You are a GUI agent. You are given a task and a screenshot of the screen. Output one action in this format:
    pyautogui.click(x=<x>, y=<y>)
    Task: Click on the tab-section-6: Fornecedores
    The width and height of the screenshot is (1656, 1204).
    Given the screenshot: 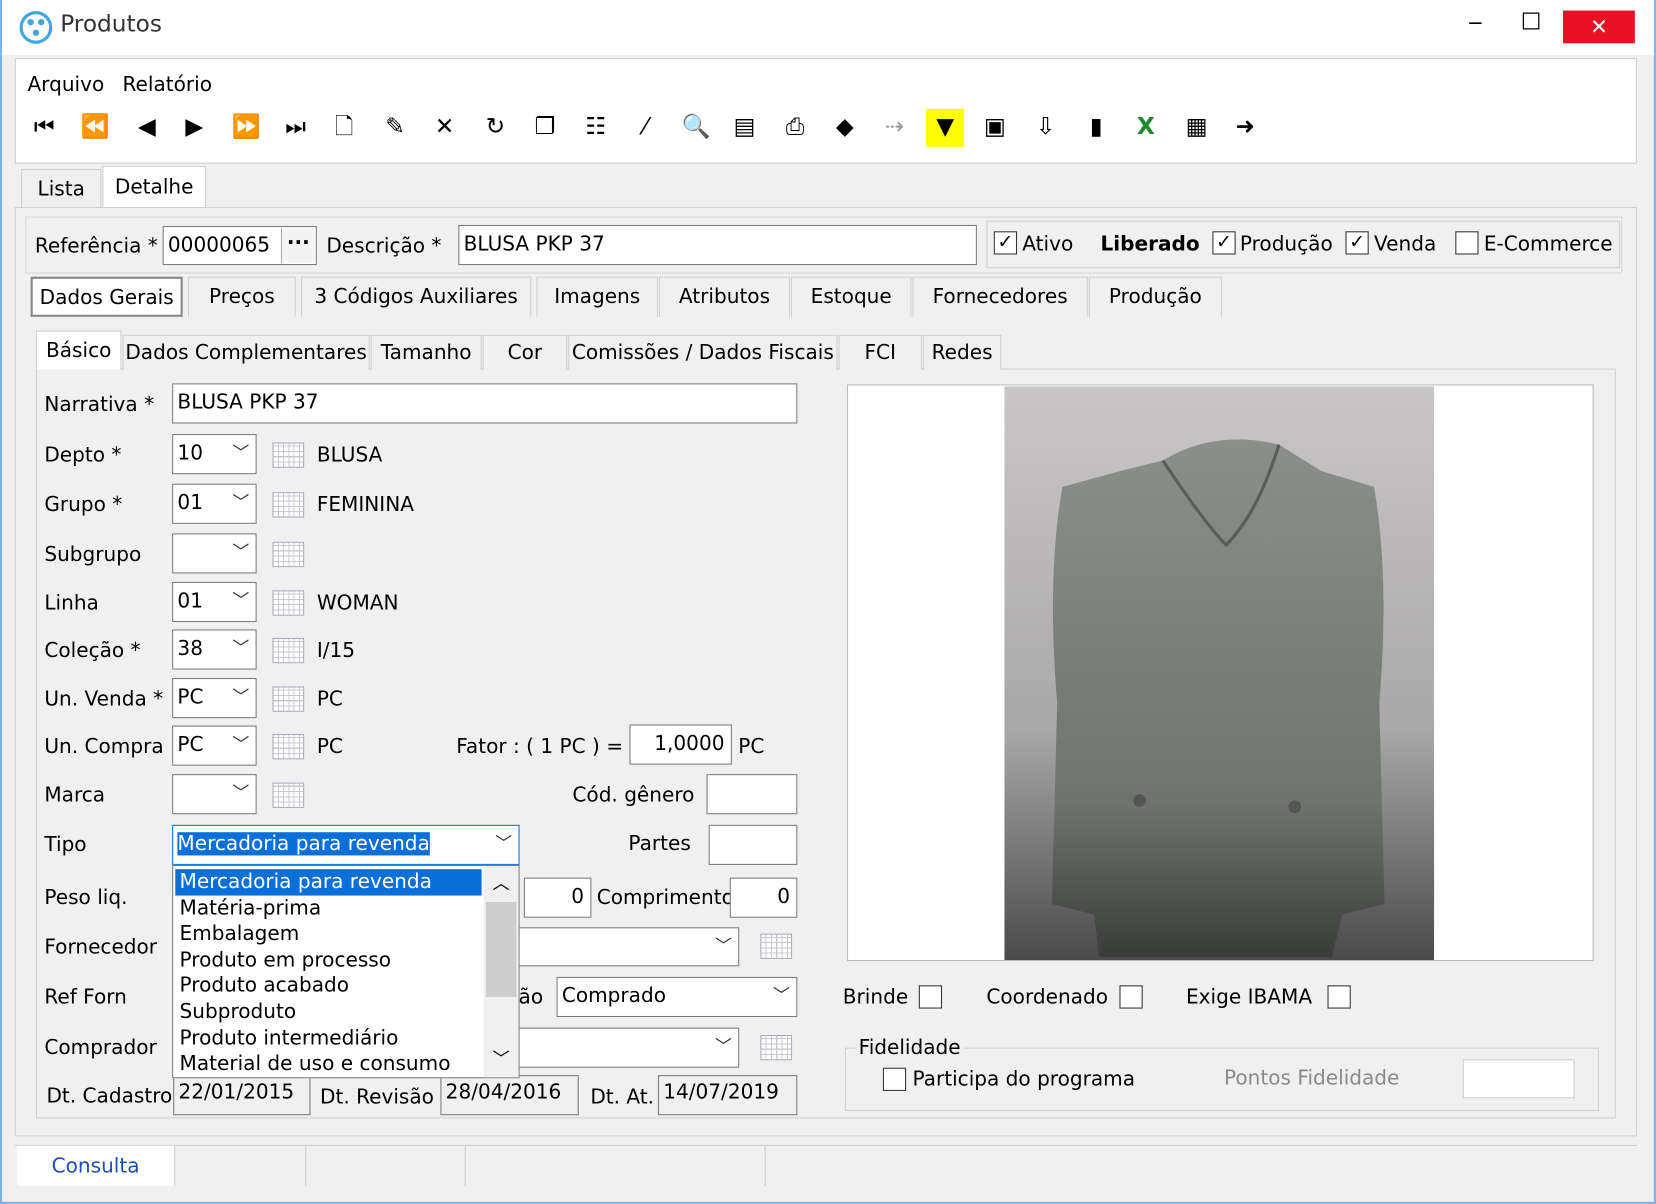 What is the action you would take?
    pyautogui.click(x=1000, y=296)
    